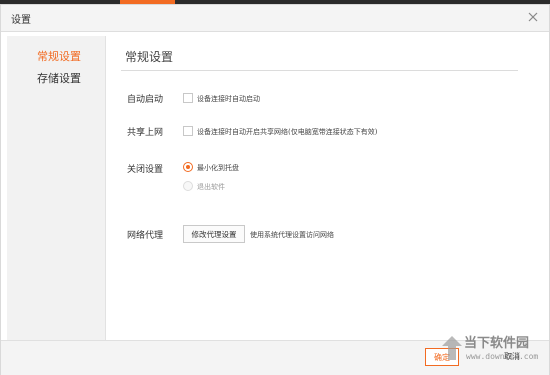 Image resolution: width=550 pixels, height=375 pixels. I want to click on title-bar: 设置, so click(275, 18).